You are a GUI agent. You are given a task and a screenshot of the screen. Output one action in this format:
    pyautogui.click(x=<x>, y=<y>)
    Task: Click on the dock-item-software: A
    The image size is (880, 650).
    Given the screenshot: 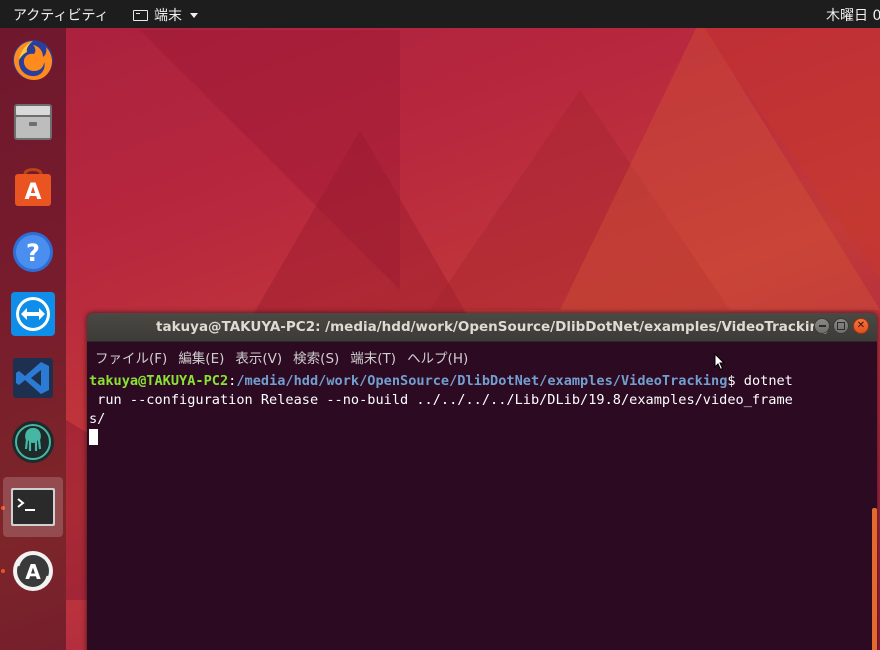 What is the action you would take?
    pyautogui.click(x=33, y=186)
    